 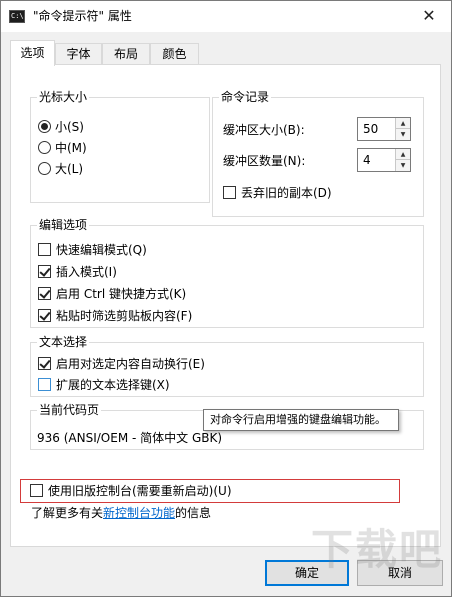 What do you see at coordinates (44, 271) in the screenshot?
I see `insert-mode-box` at bounding box center [44, 271].